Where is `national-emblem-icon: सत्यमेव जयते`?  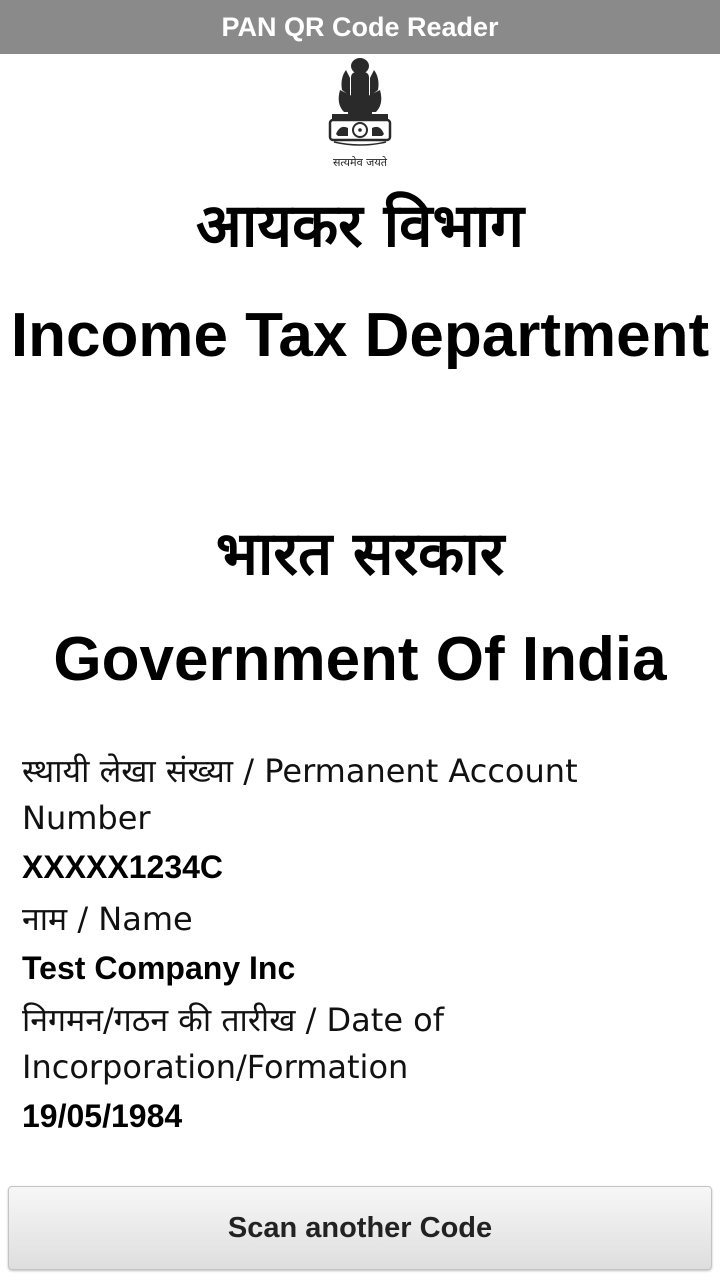 national-emblem-icon: सत्यमेव जयते is located at coordinates (360, 113).